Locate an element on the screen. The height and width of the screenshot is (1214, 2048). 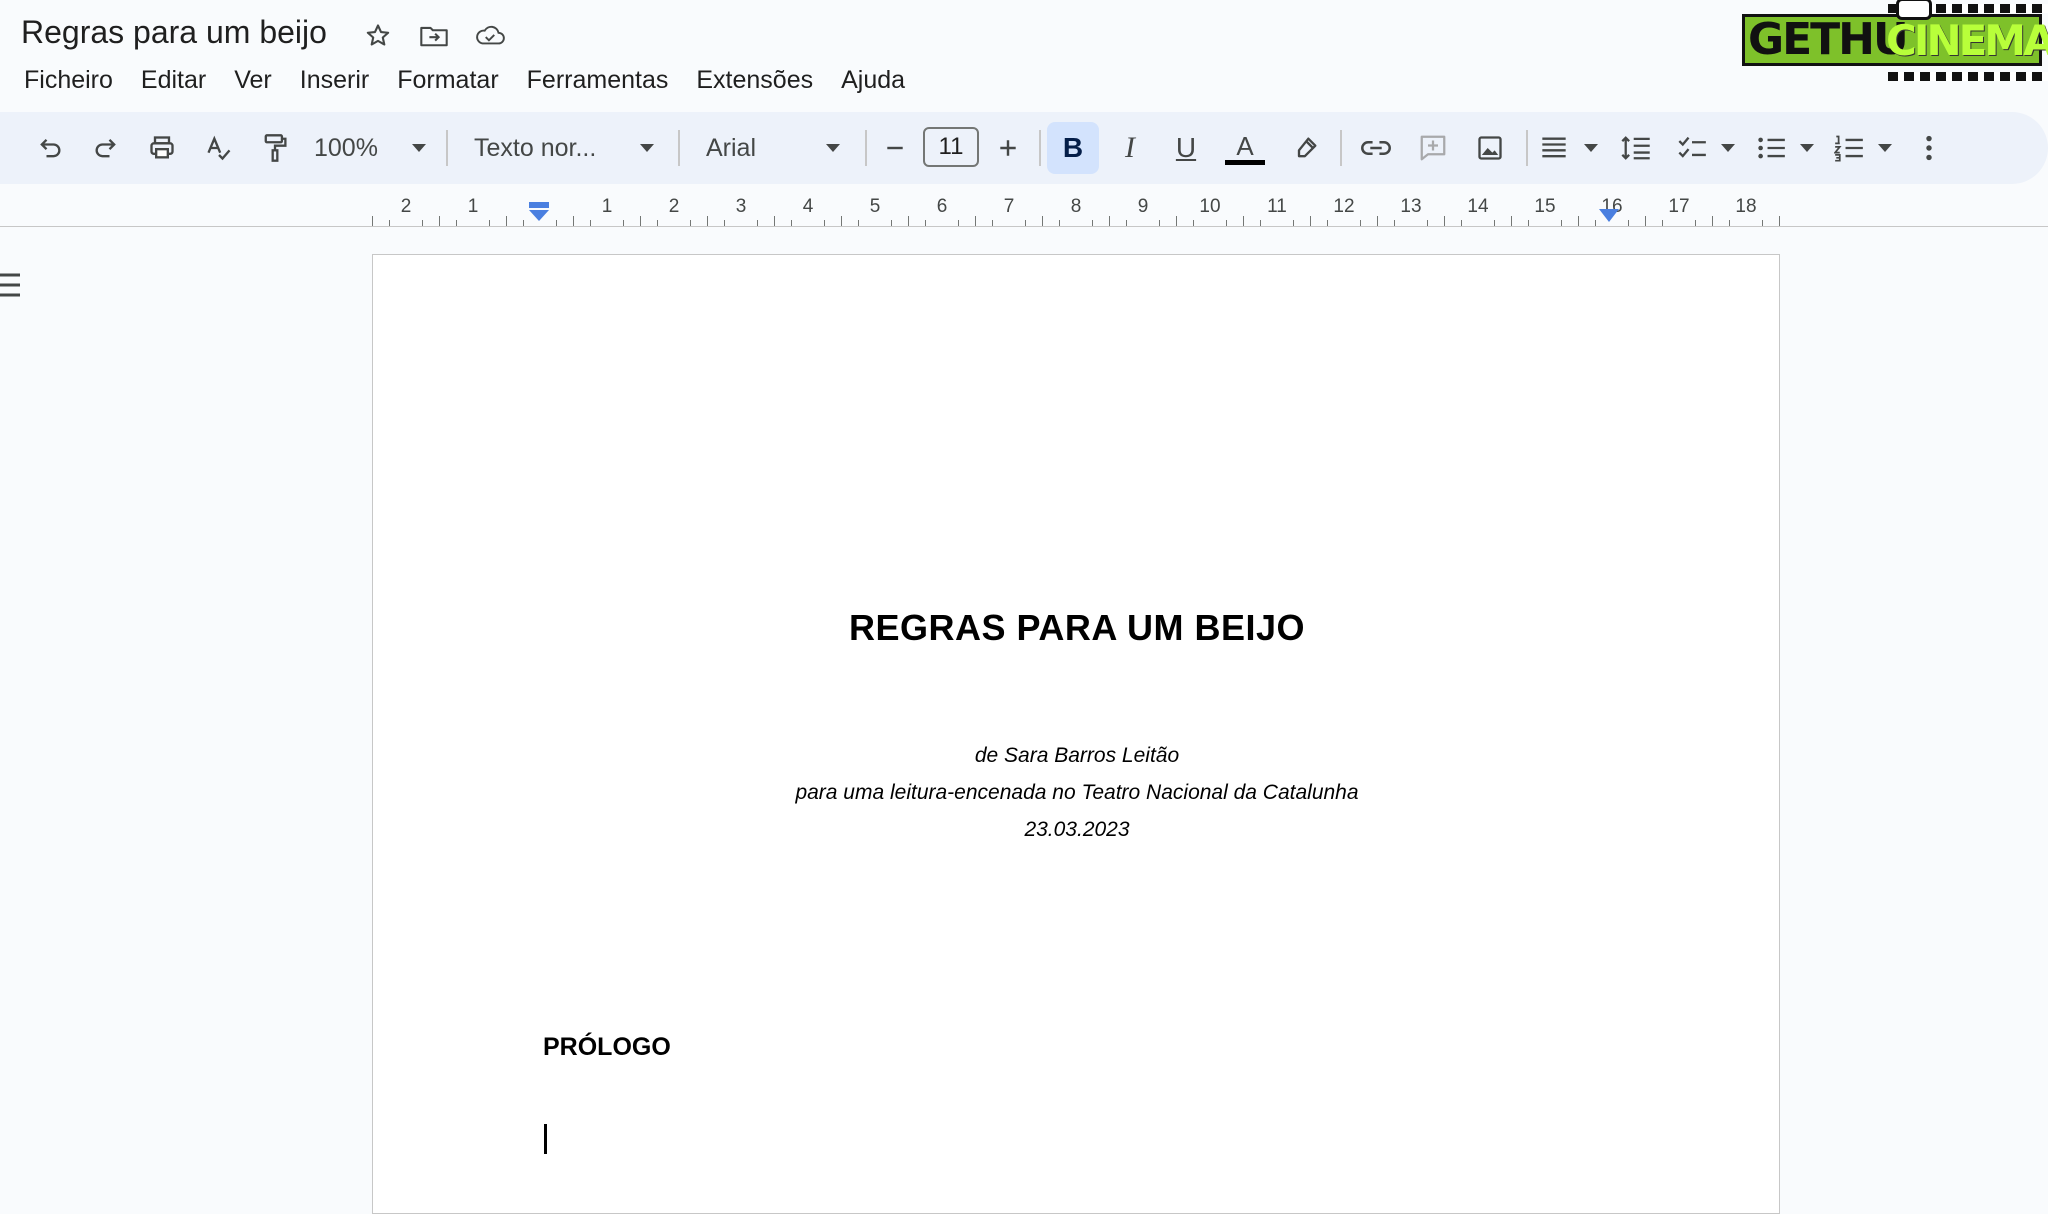
insert-link-button is located at coordinates (1376, 148).